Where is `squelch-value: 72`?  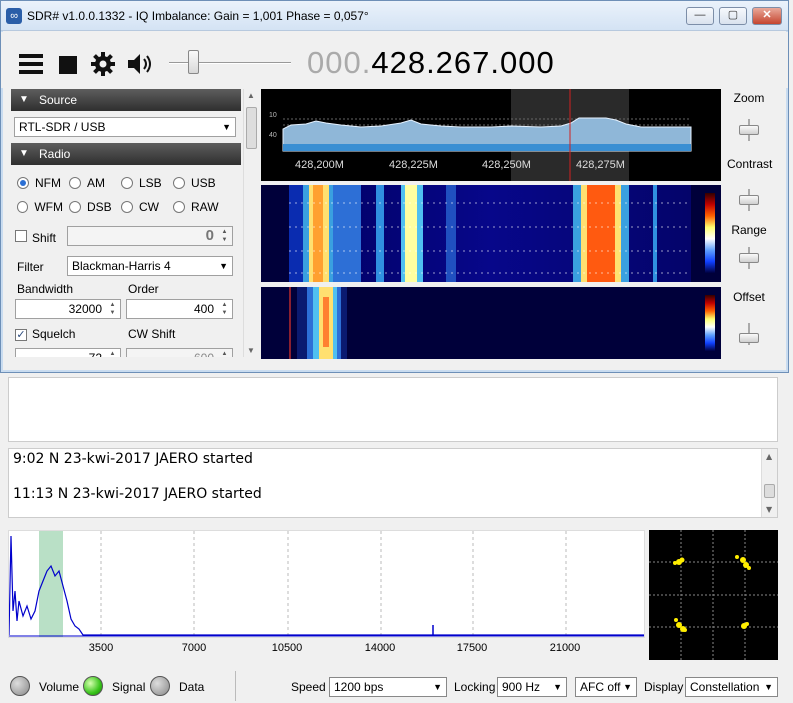 squelch-value: 72 is located at coordinates (95, 354).